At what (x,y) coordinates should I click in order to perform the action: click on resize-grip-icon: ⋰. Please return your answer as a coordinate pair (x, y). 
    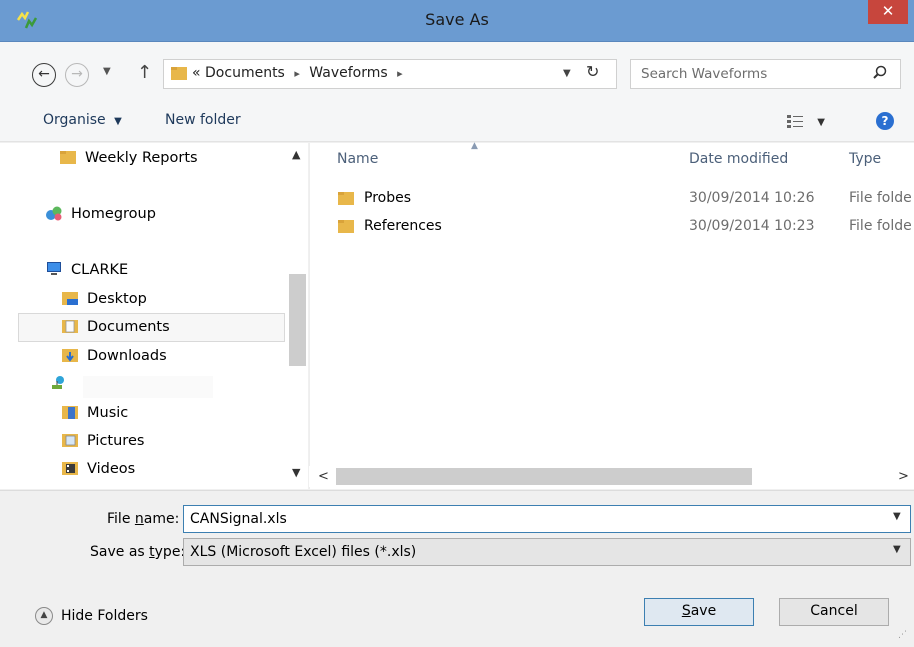
    Looking at the image, I should click on (902, 635).